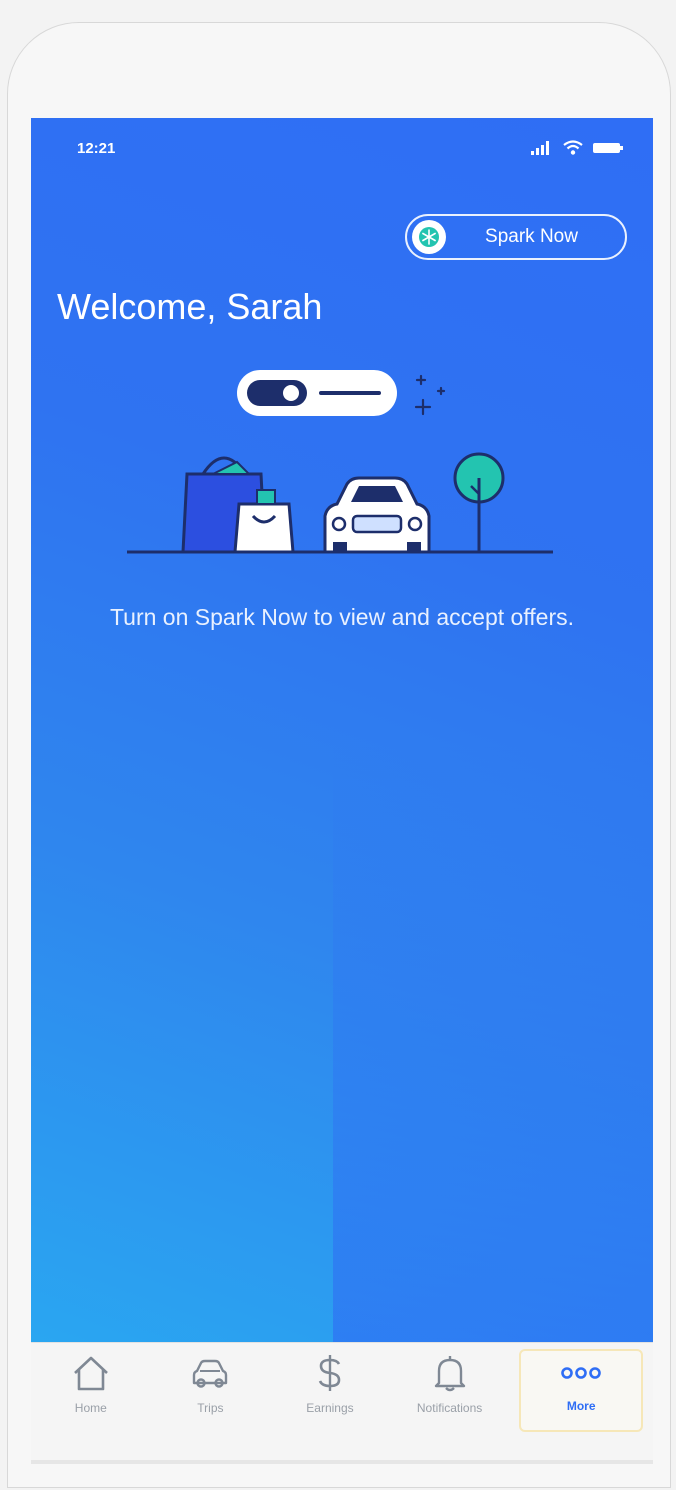  I want to click on tab-more: More, so click(581, 1390).